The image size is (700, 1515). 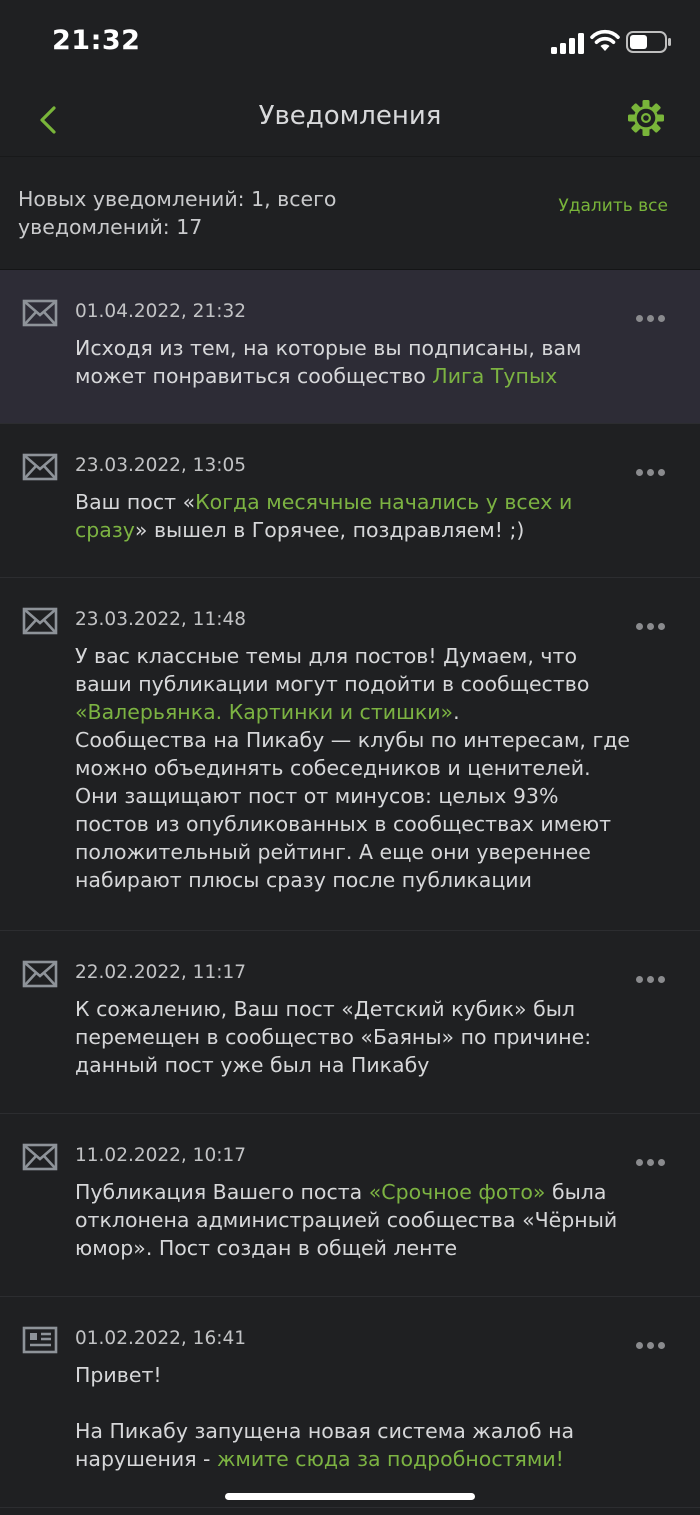 What do you see at coordinates (40, 1340) in the screenshot?
I see `newspaper-icon` at bounding box center [40, 1340].